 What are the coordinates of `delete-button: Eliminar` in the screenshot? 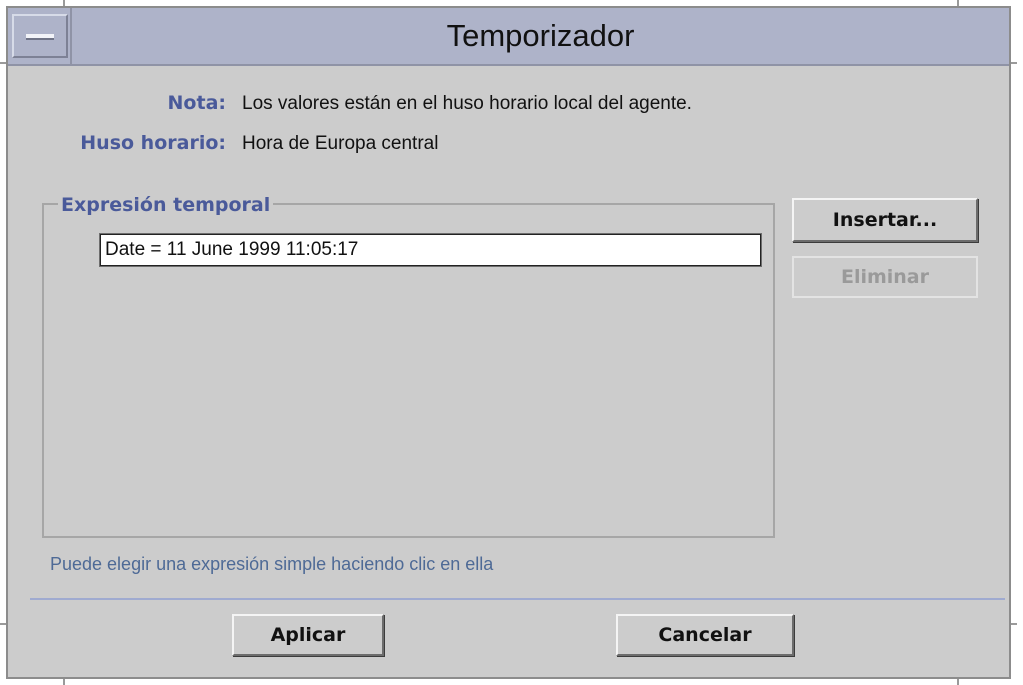 It's located at (885, 277).